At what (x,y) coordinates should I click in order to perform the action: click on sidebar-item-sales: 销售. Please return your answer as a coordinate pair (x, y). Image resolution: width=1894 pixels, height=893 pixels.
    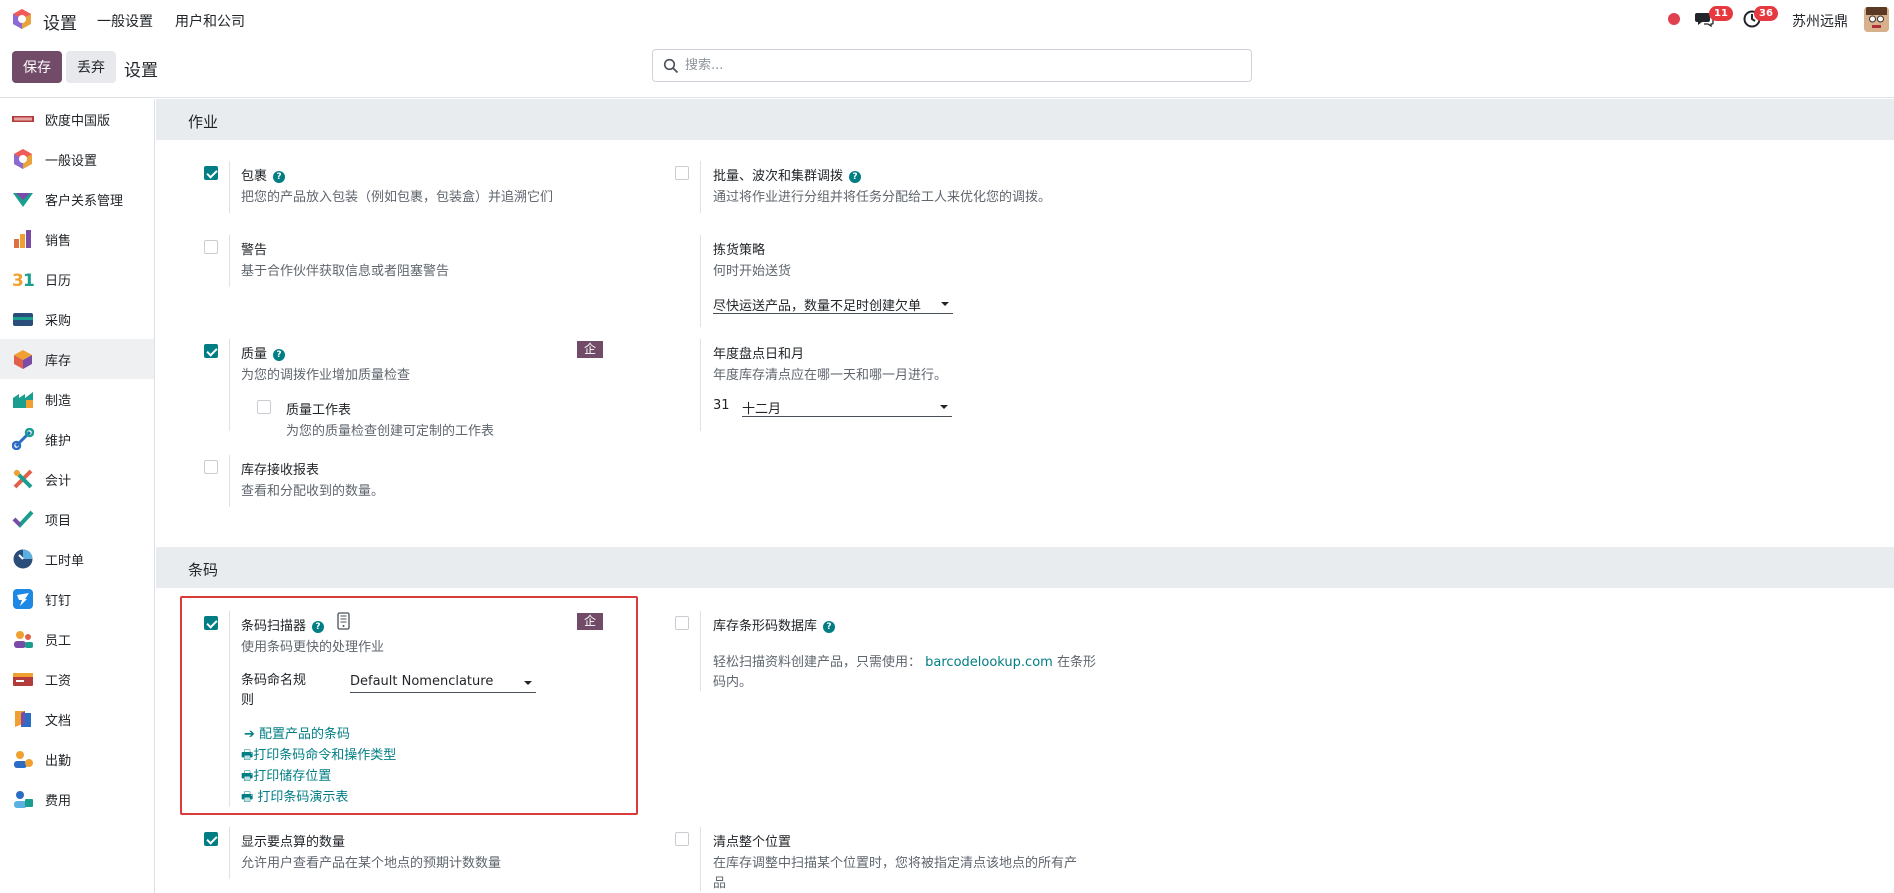
    Looking at the image, I should click on (77, 239).